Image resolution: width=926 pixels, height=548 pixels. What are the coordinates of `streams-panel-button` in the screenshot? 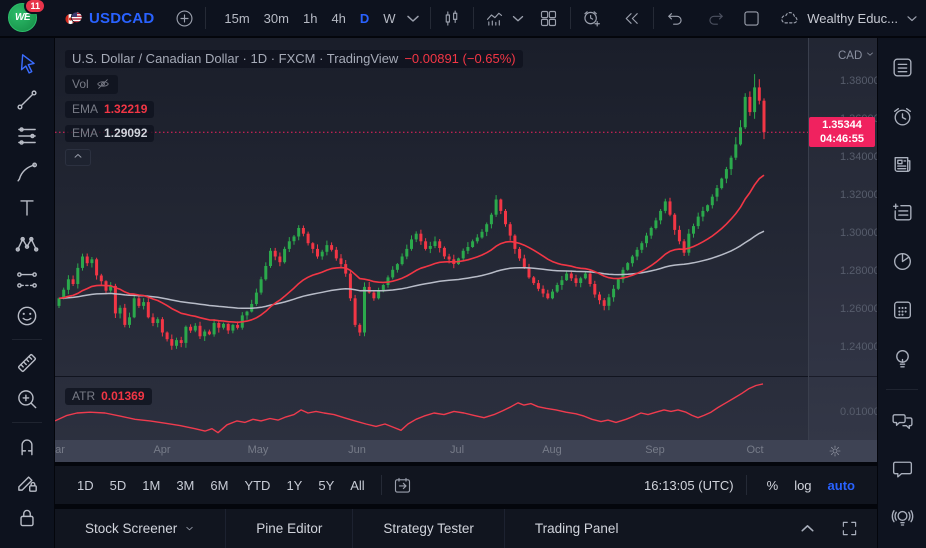 It's located at (902, 517).